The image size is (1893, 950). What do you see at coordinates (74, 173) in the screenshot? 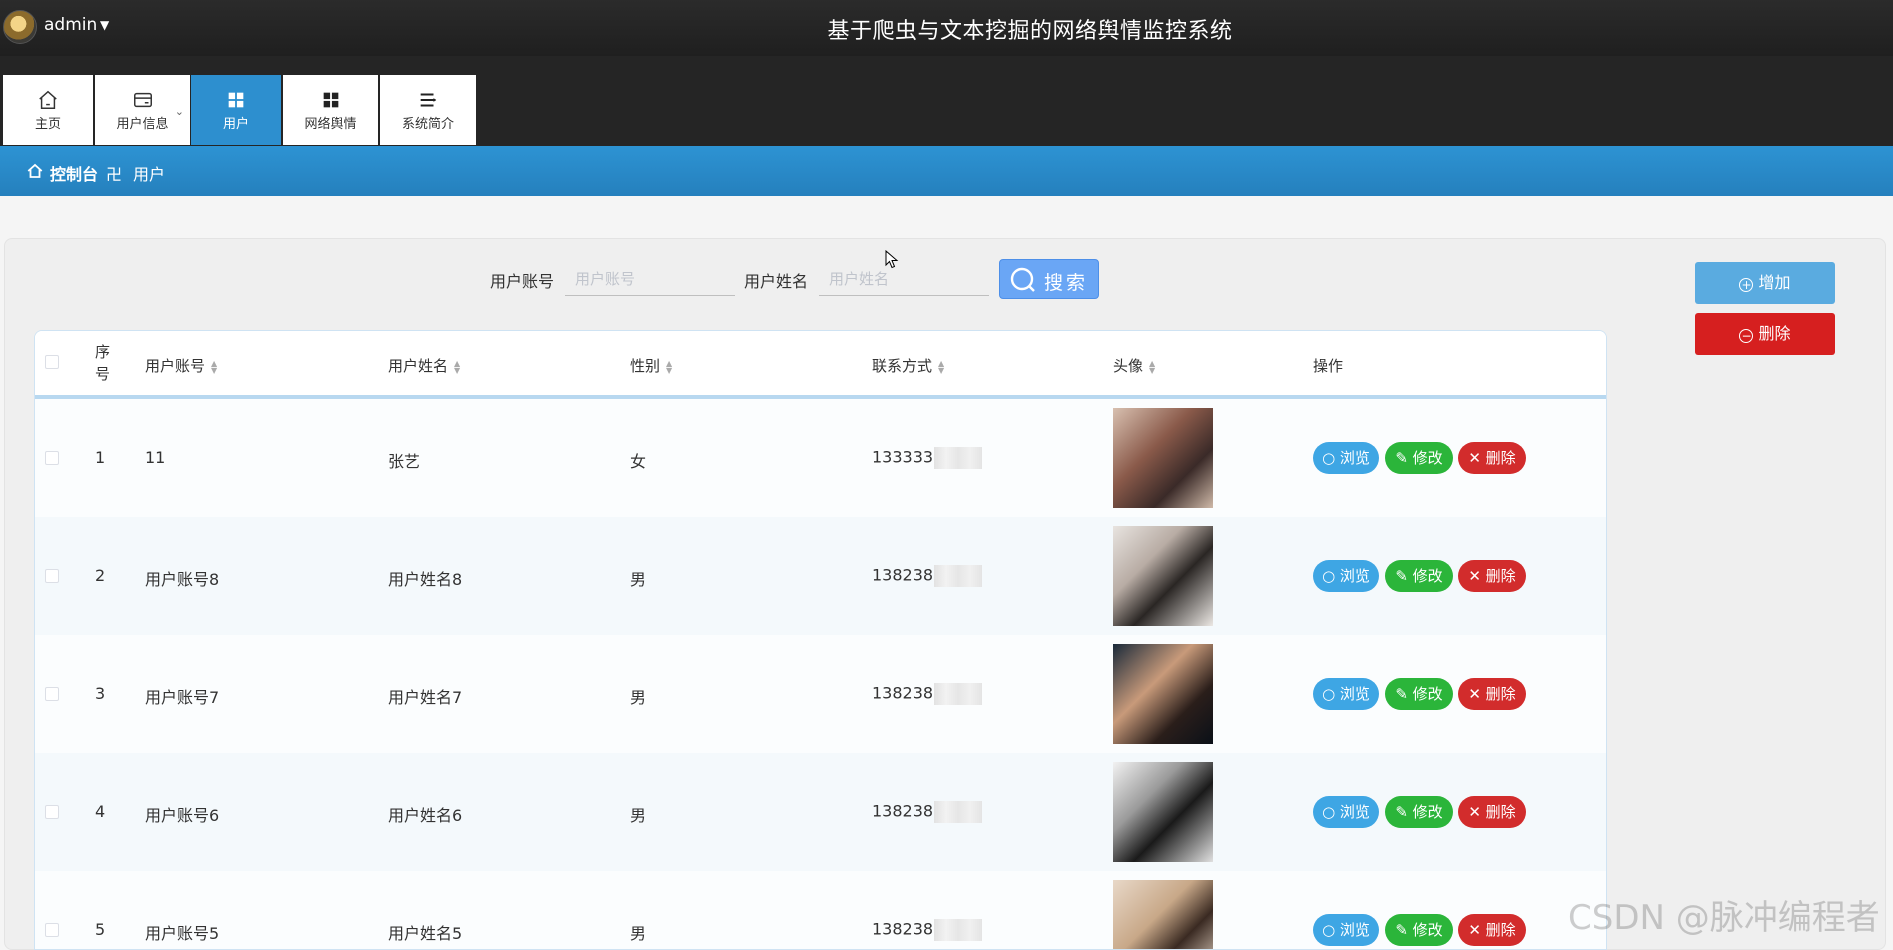
I see `breadcrumb-home: 控制台` at bounding box center [74, 173].